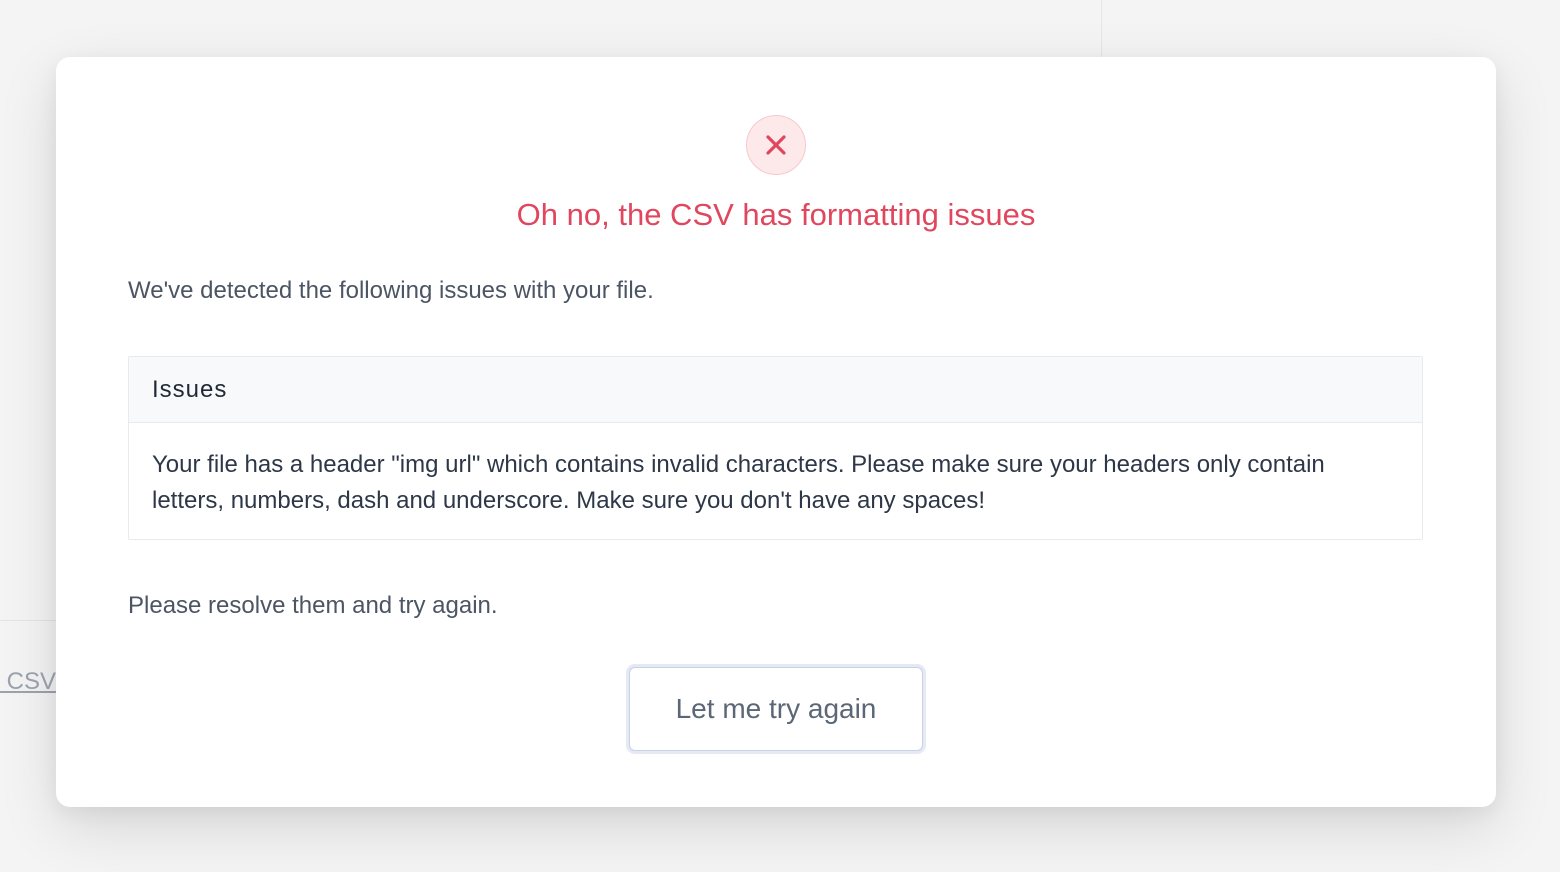  I want to click on issues-header: Issues, so click(775, 390).